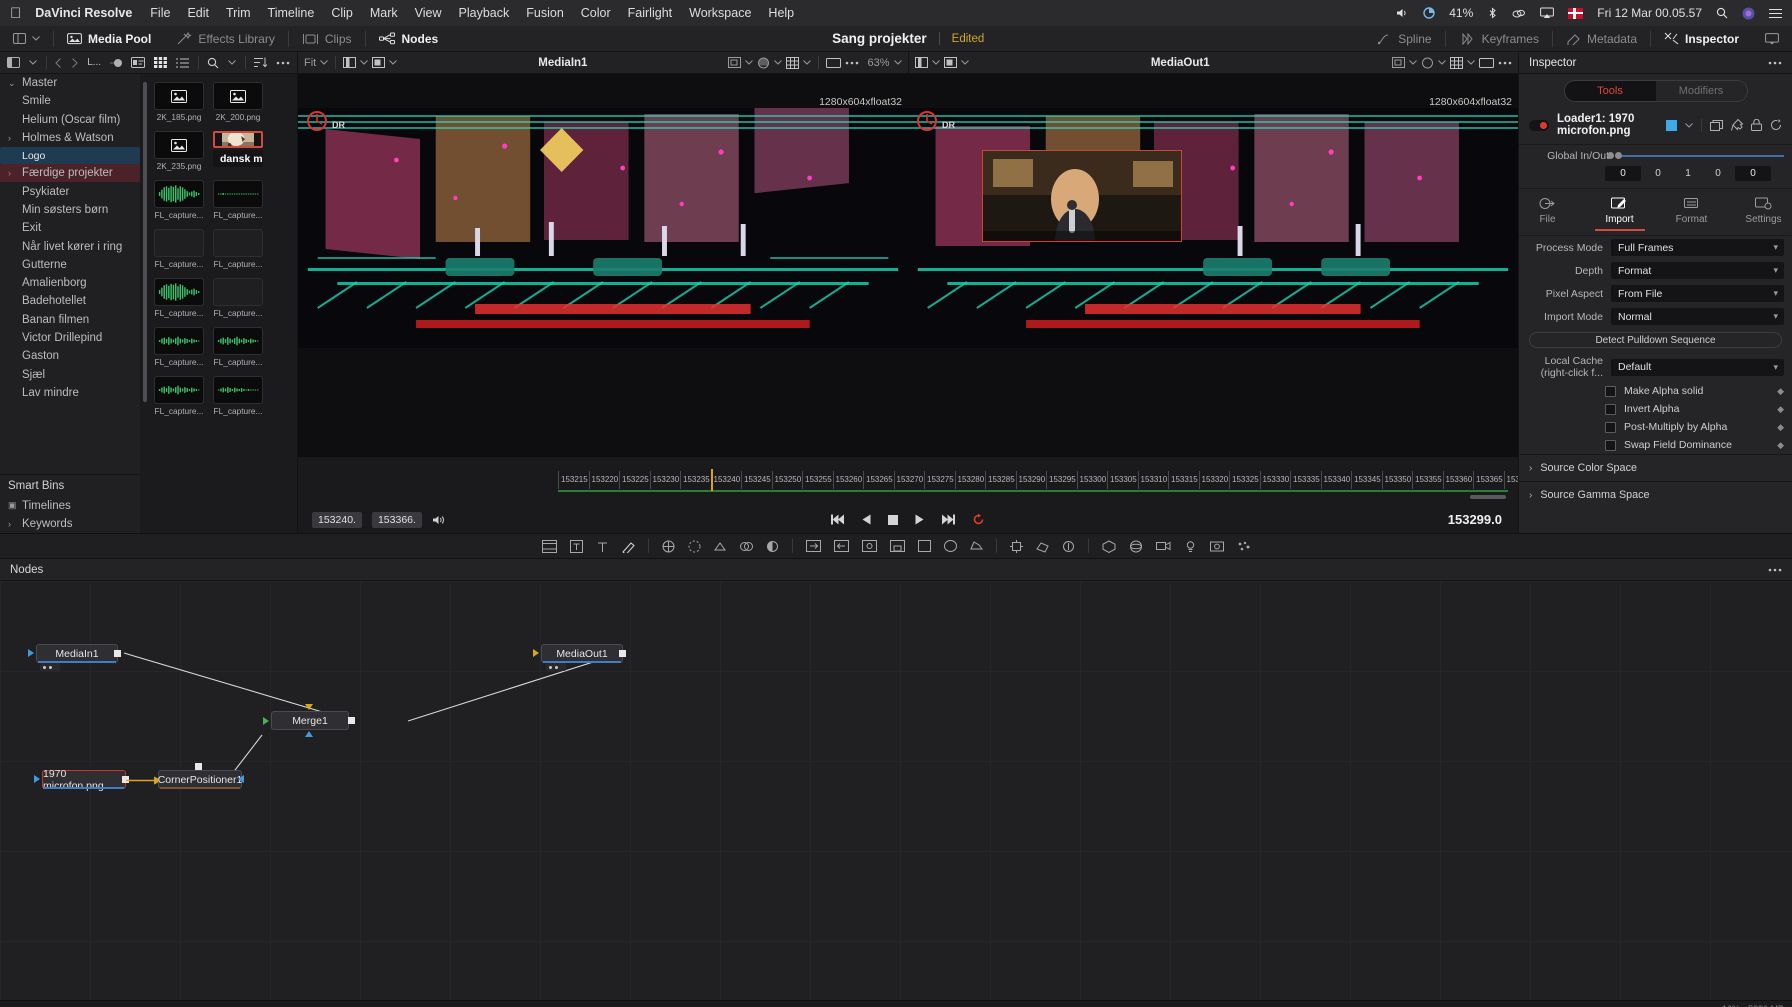  Describe the element at coordinates (337, 519) in the screenshot. I see `in-point-timecode: 153240.` at that location.